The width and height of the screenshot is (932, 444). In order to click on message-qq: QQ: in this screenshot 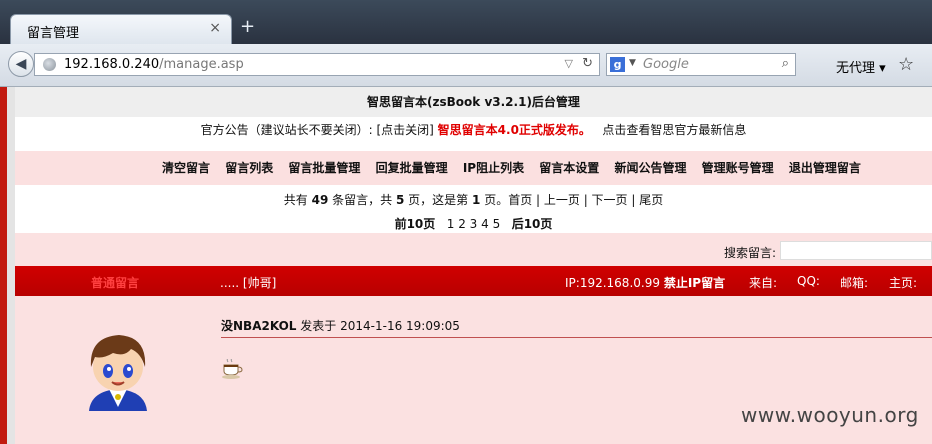, I will do `click(808, 281)`.